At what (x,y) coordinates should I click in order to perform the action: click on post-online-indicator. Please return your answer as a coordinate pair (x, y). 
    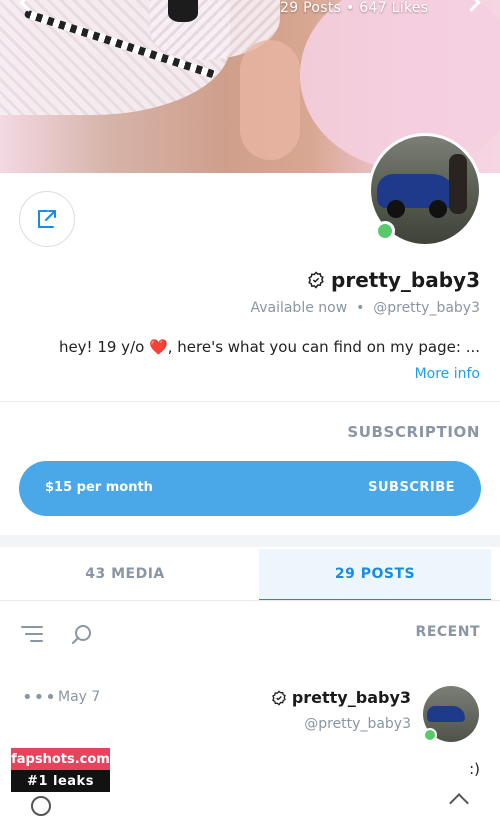
    Looking at the image, I should click on (430, 735).